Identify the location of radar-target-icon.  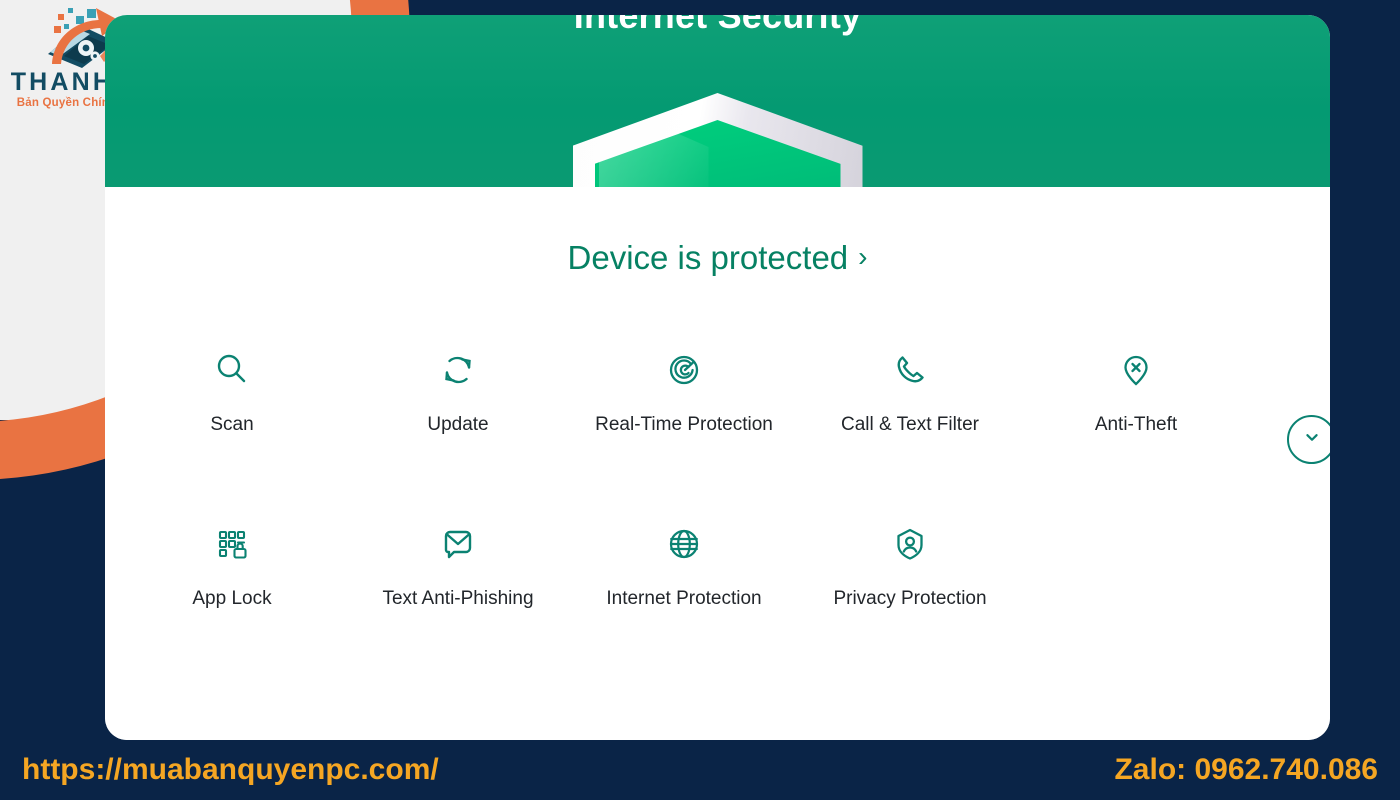
(684, 370).